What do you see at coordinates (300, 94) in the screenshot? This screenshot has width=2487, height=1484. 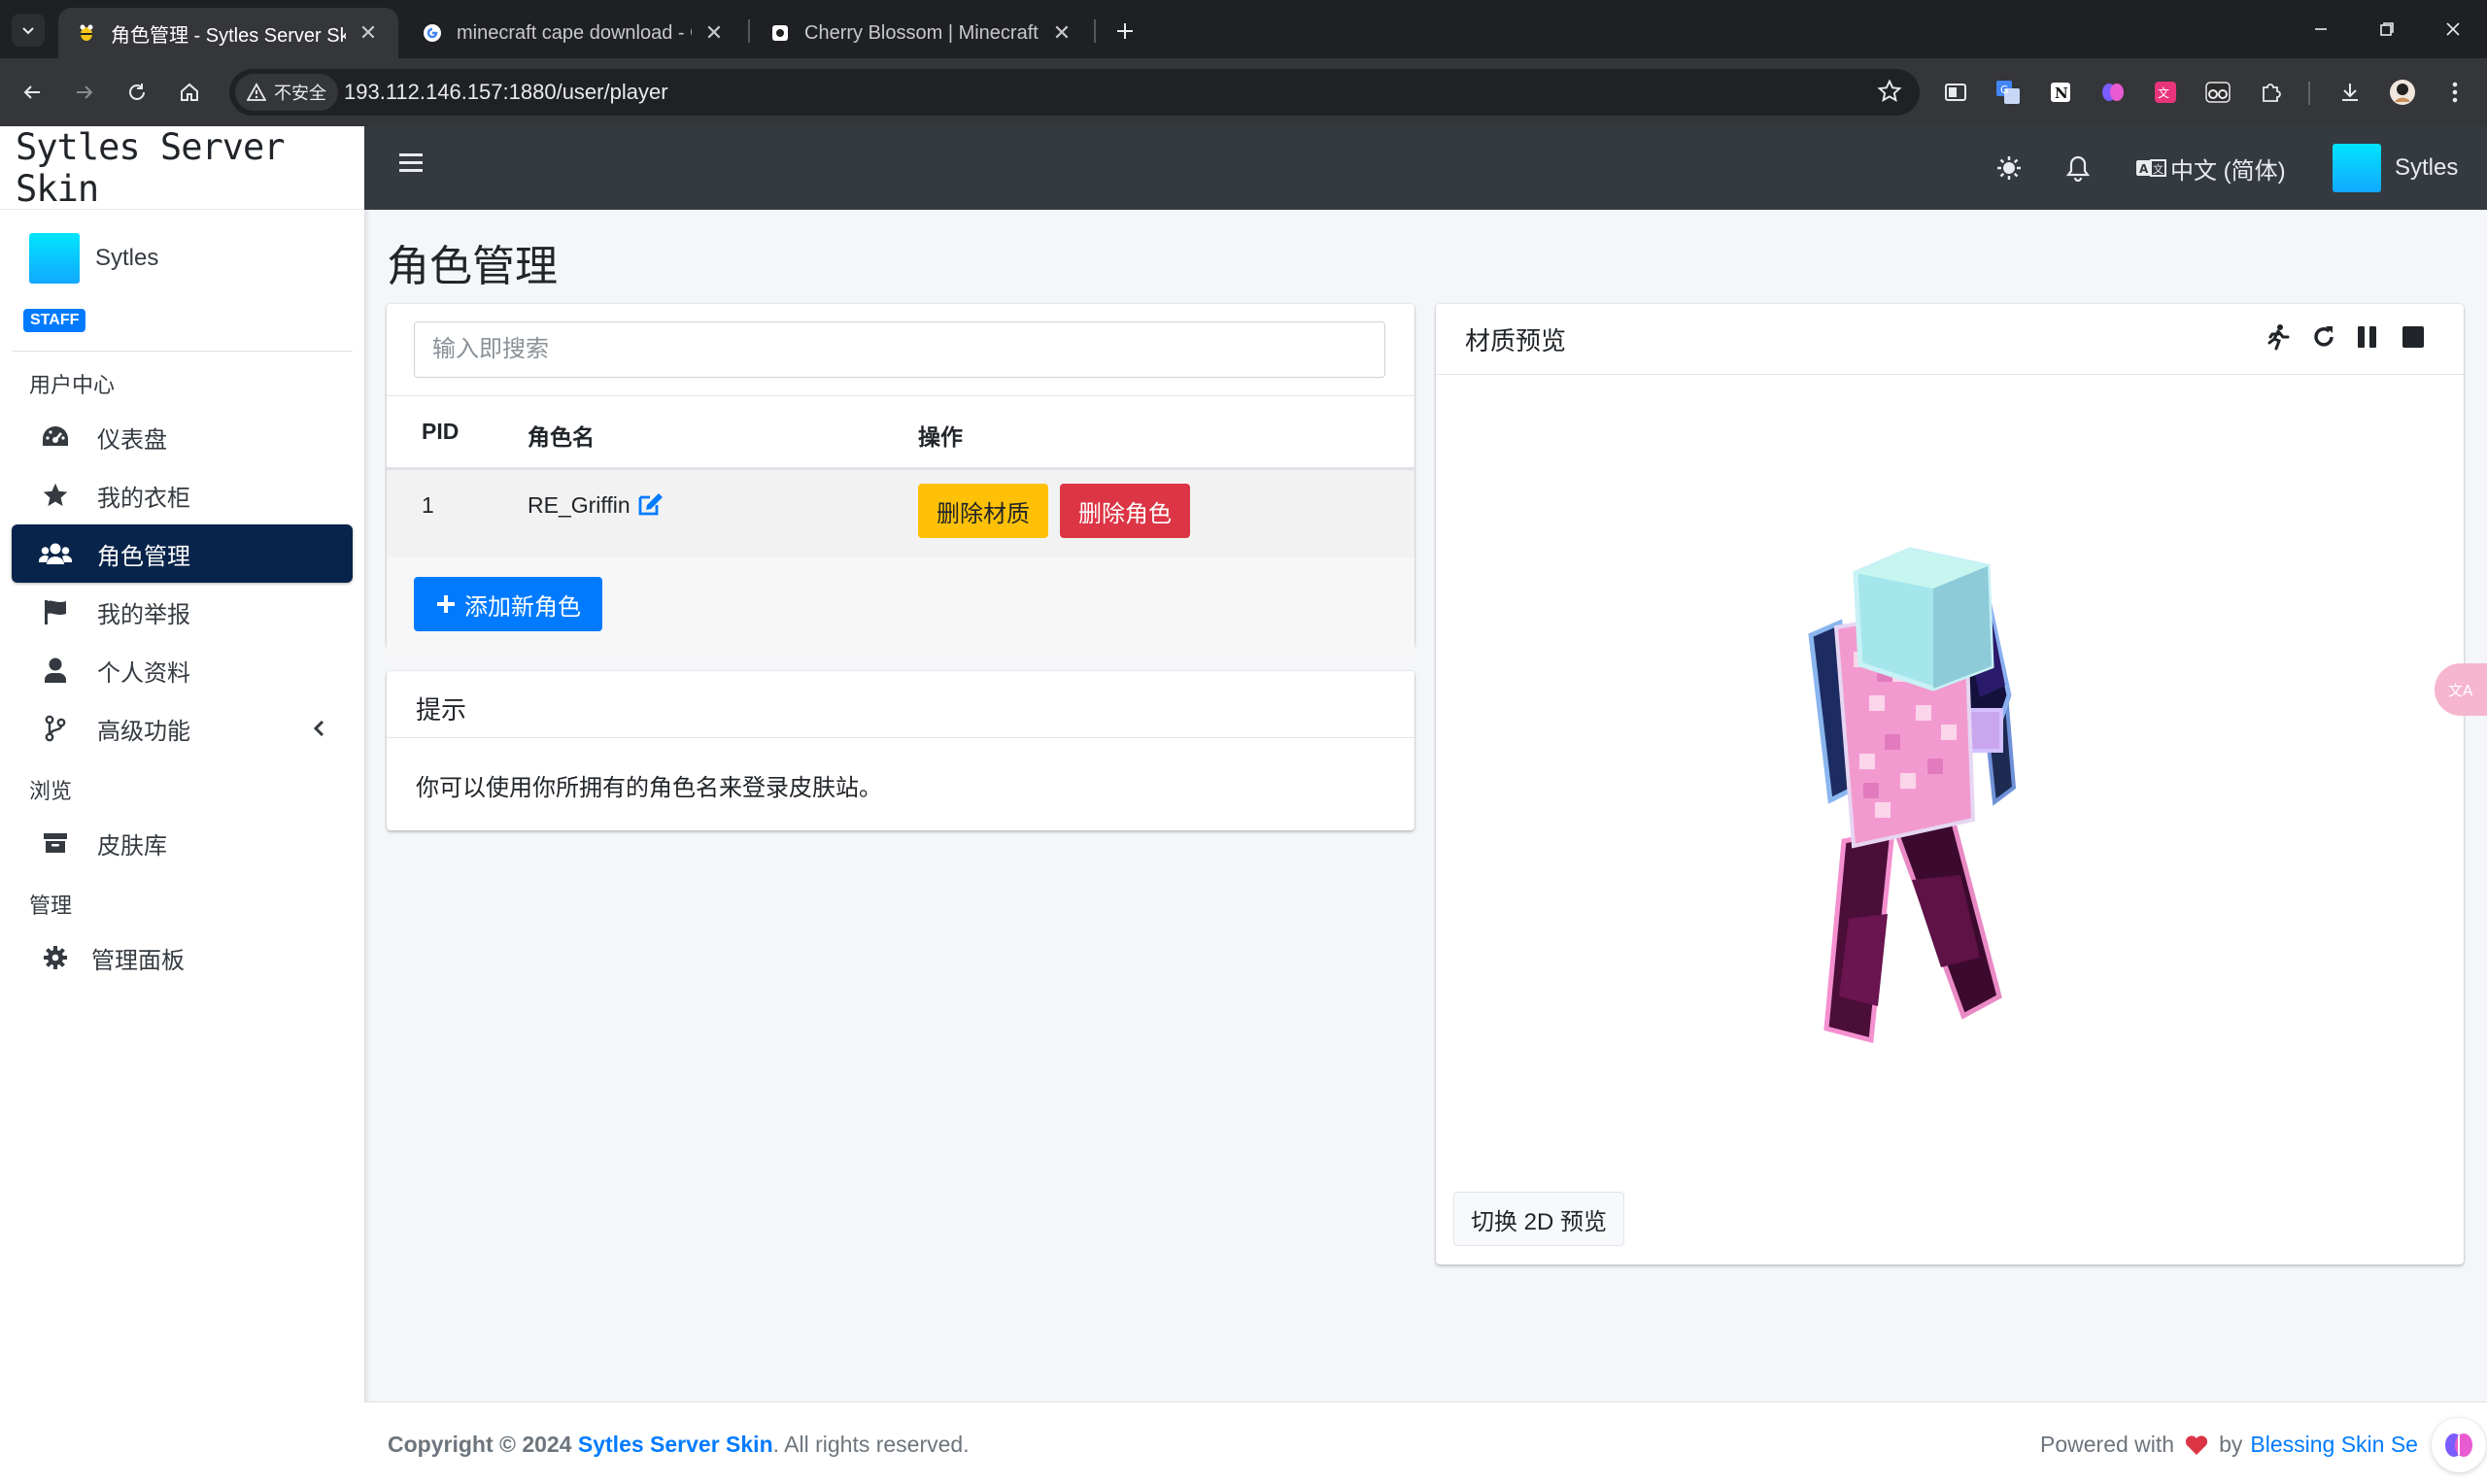 I see `security-label: 不安全` at bounding box center [300, 94].